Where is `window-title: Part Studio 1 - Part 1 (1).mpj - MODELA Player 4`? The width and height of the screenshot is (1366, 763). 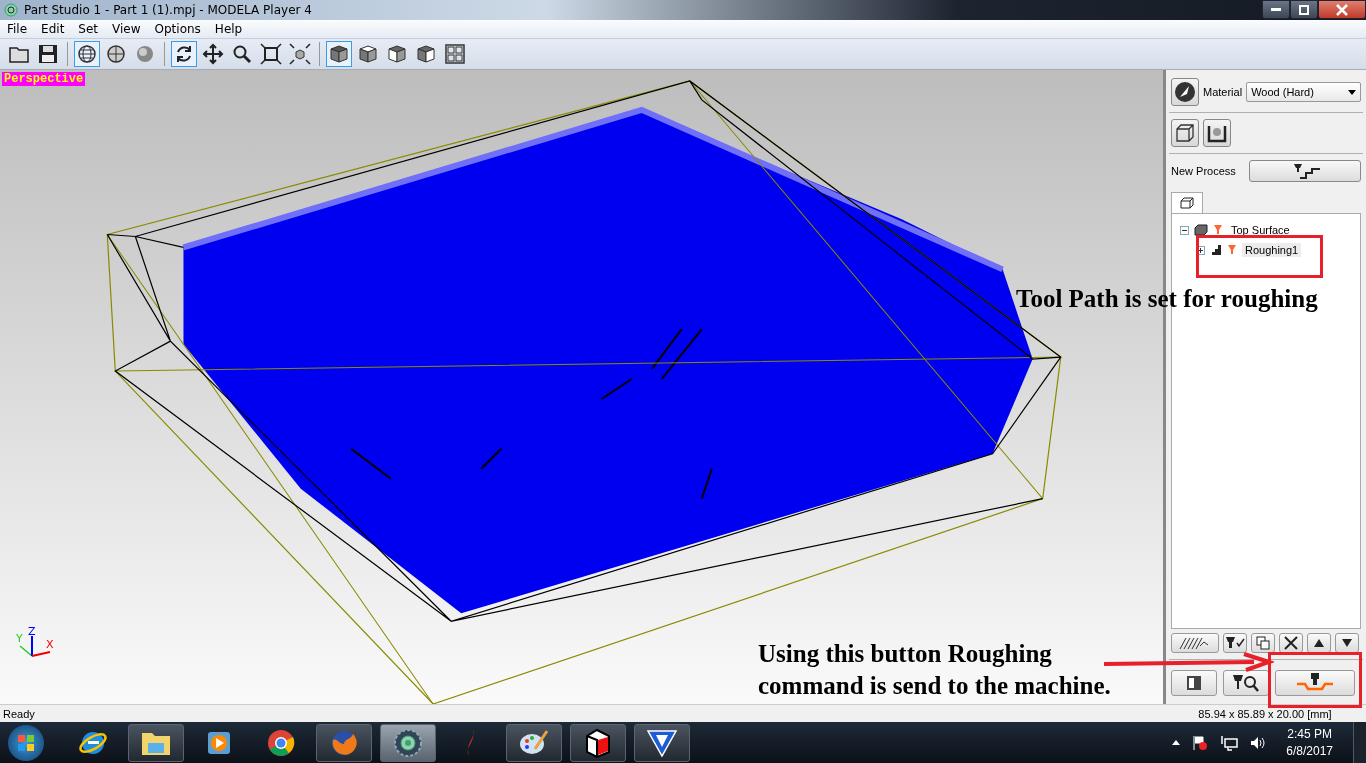
window-title: Part Studio 1 - Part 1 (1).mpj - MODELA Player 4 is located at coordinates (168, 10).